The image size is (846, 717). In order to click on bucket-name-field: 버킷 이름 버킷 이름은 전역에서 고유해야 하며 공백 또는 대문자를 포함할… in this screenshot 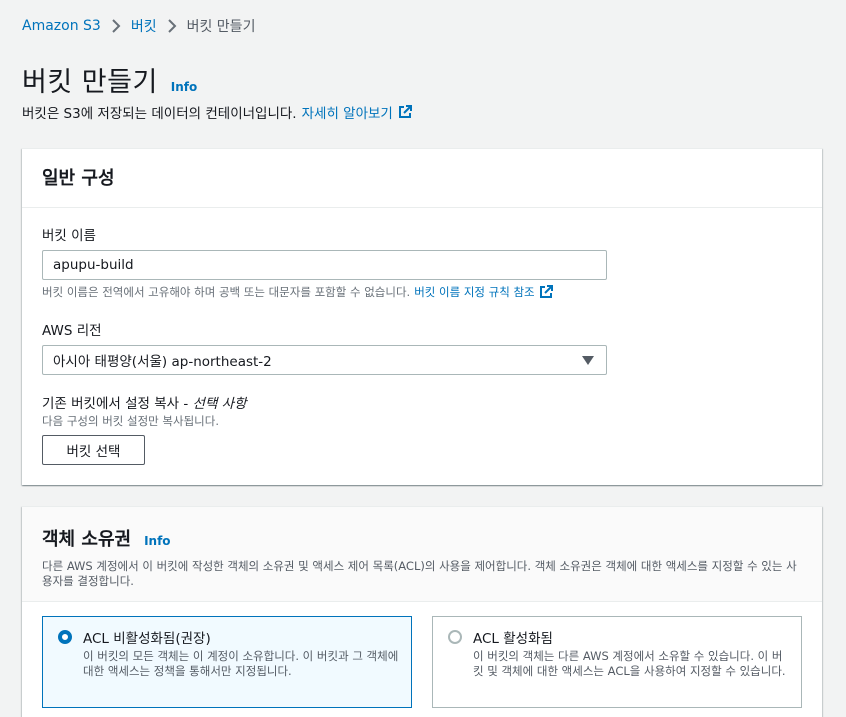, I will do `click(324, 262)`.